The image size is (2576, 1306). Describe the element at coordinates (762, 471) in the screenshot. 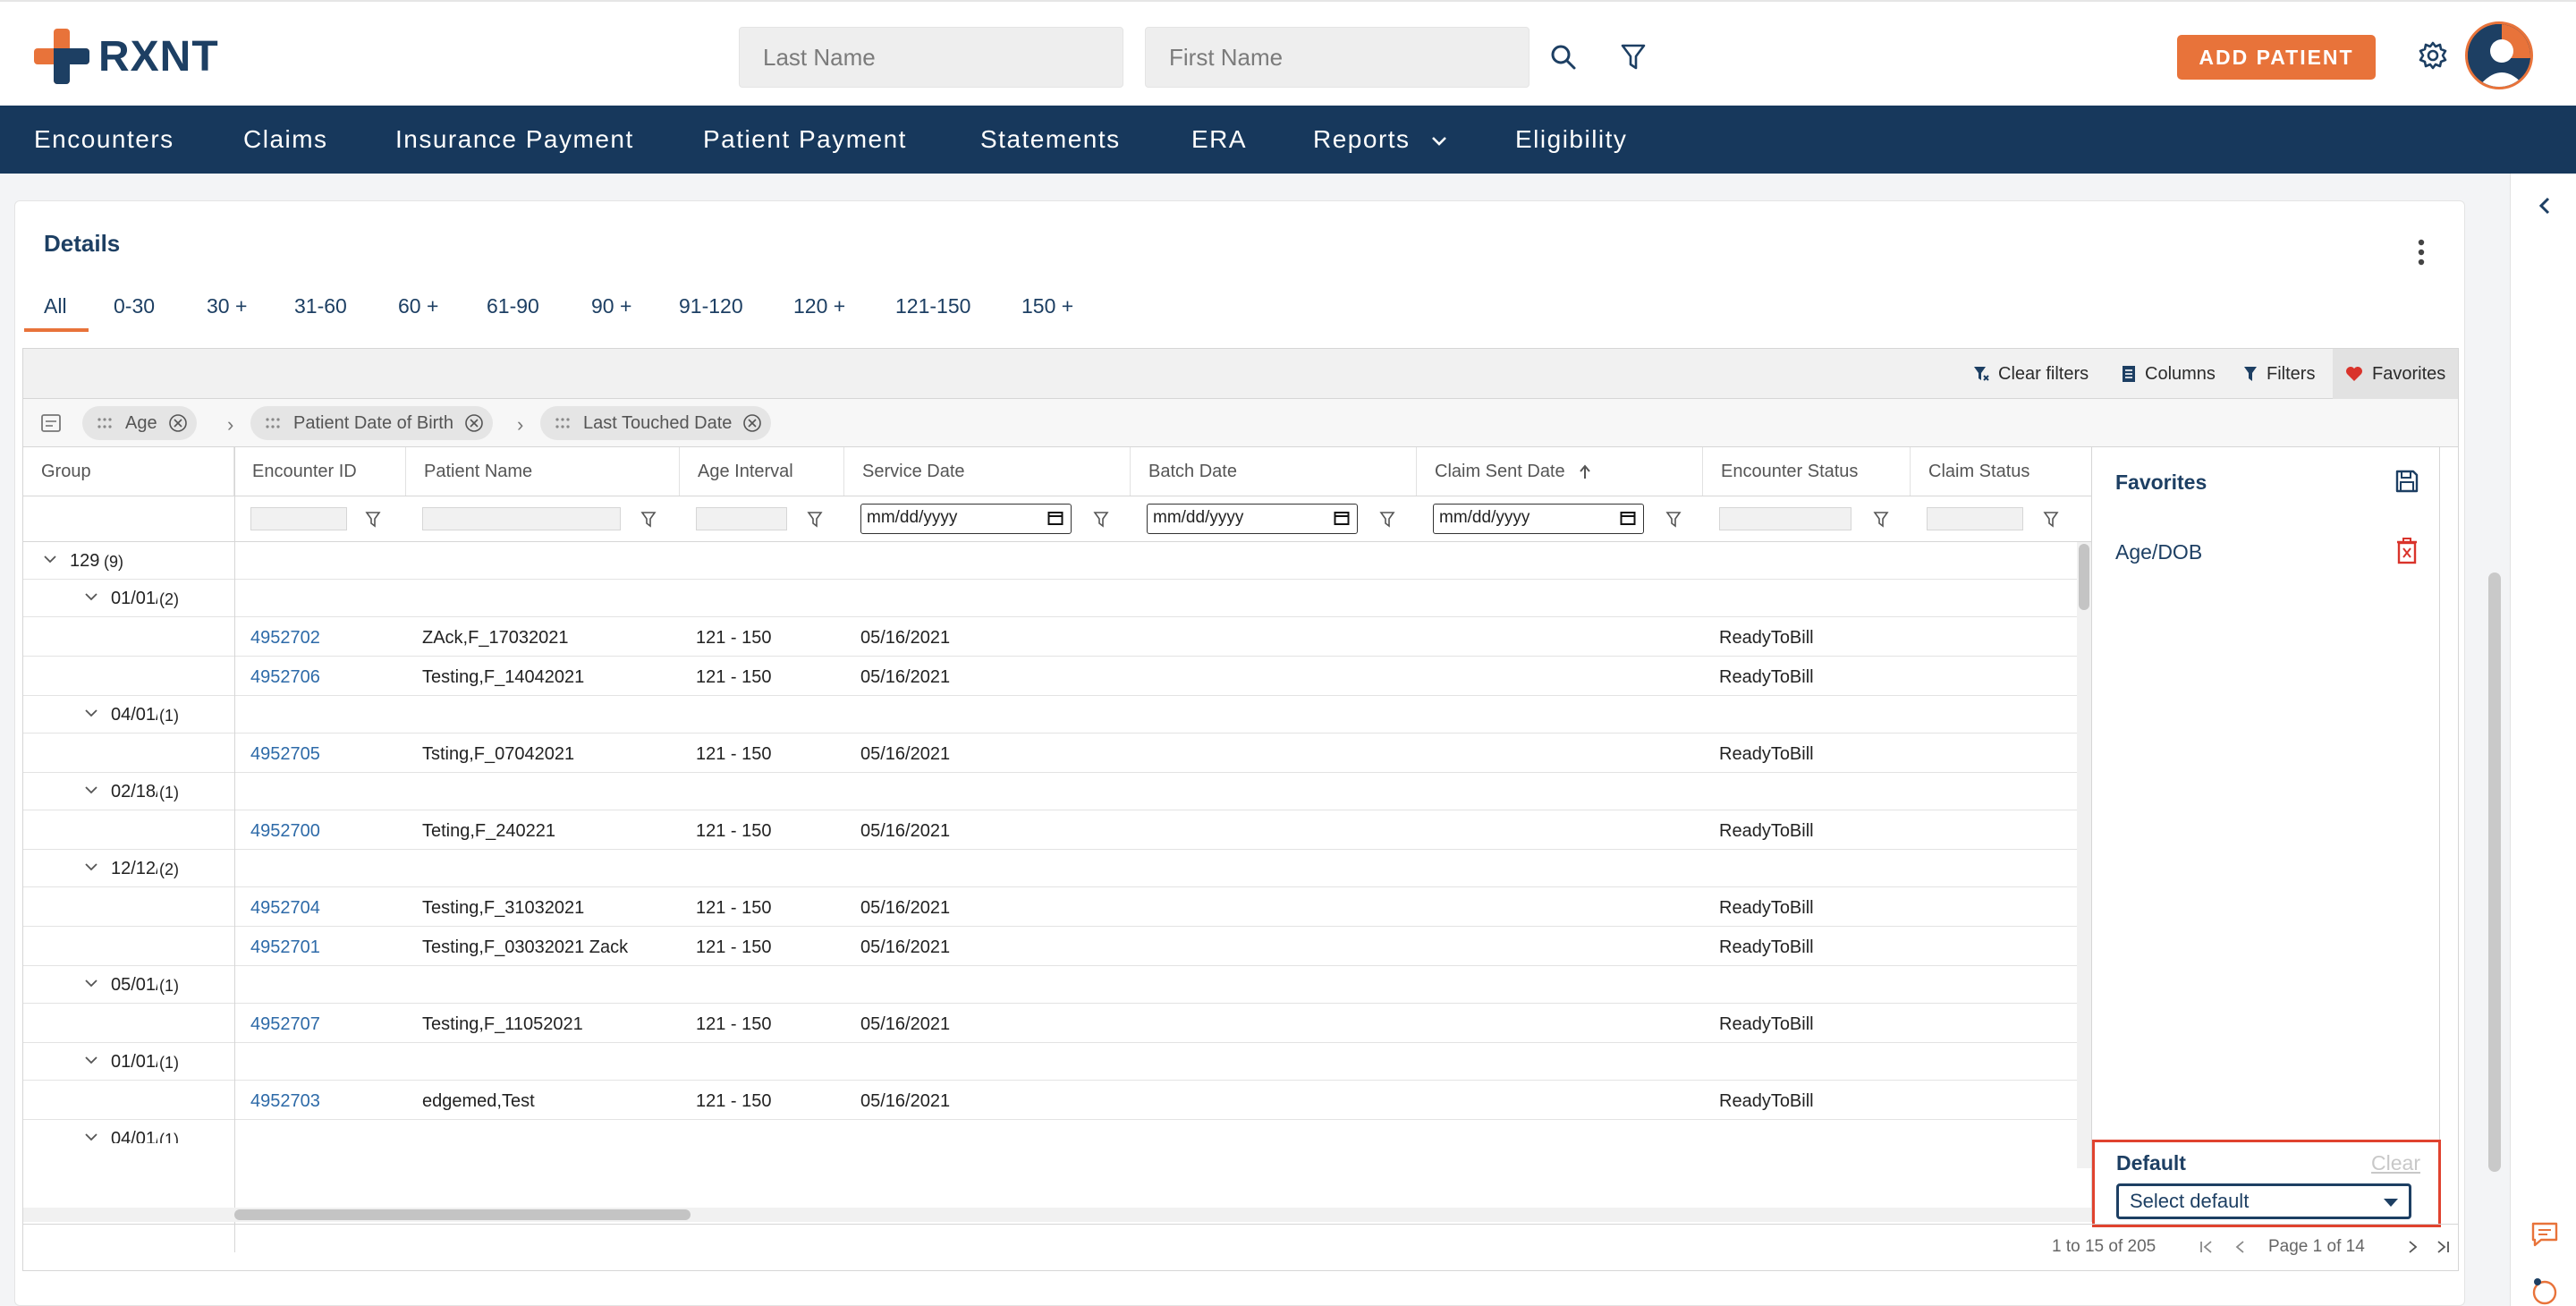

I see `column-header-age-interval: Age Interval` at that location.